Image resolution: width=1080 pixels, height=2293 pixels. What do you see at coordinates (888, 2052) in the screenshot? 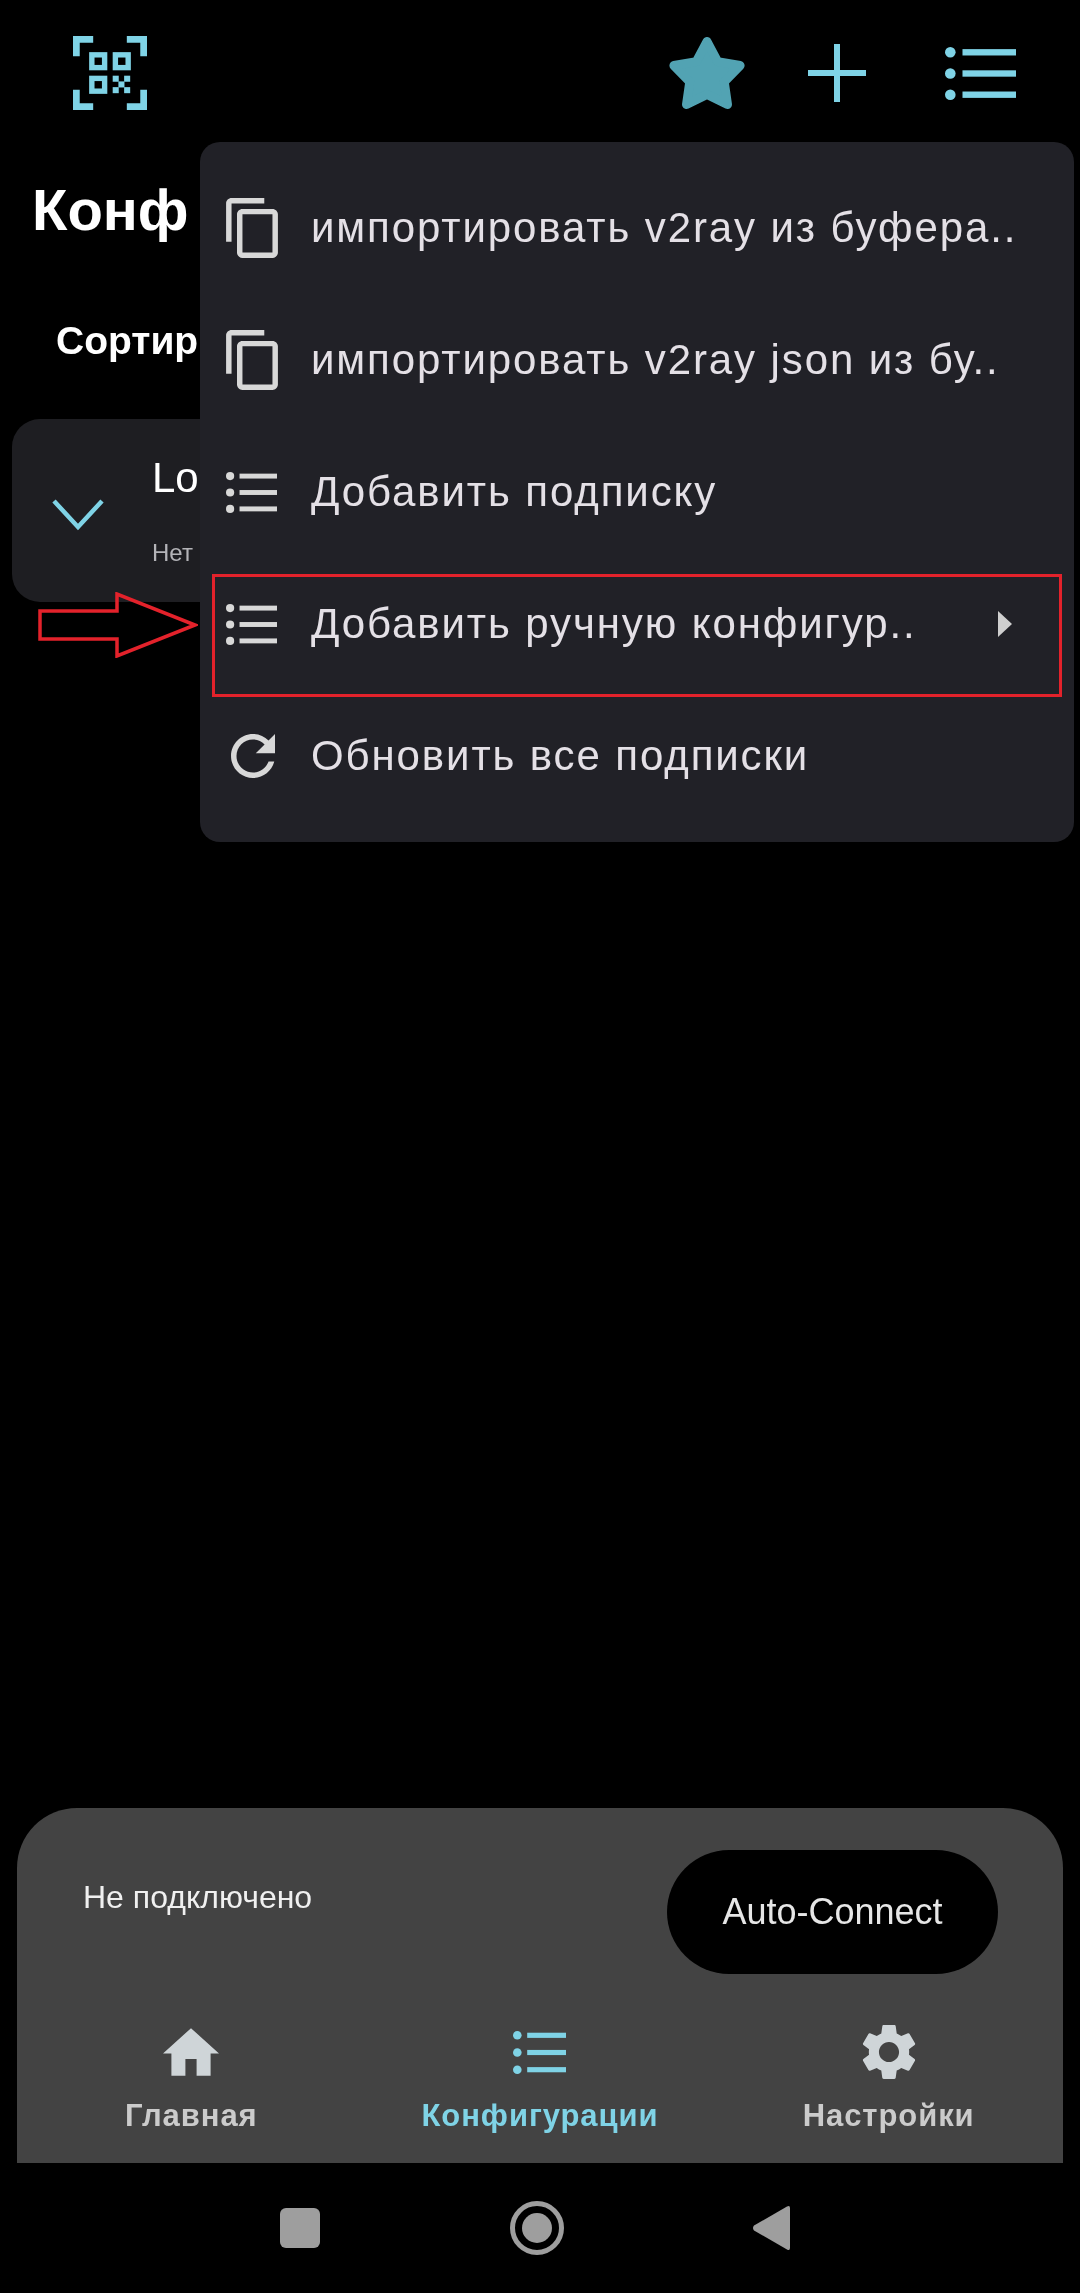
I see `settings-icon` at bounding box center [888, 2052].